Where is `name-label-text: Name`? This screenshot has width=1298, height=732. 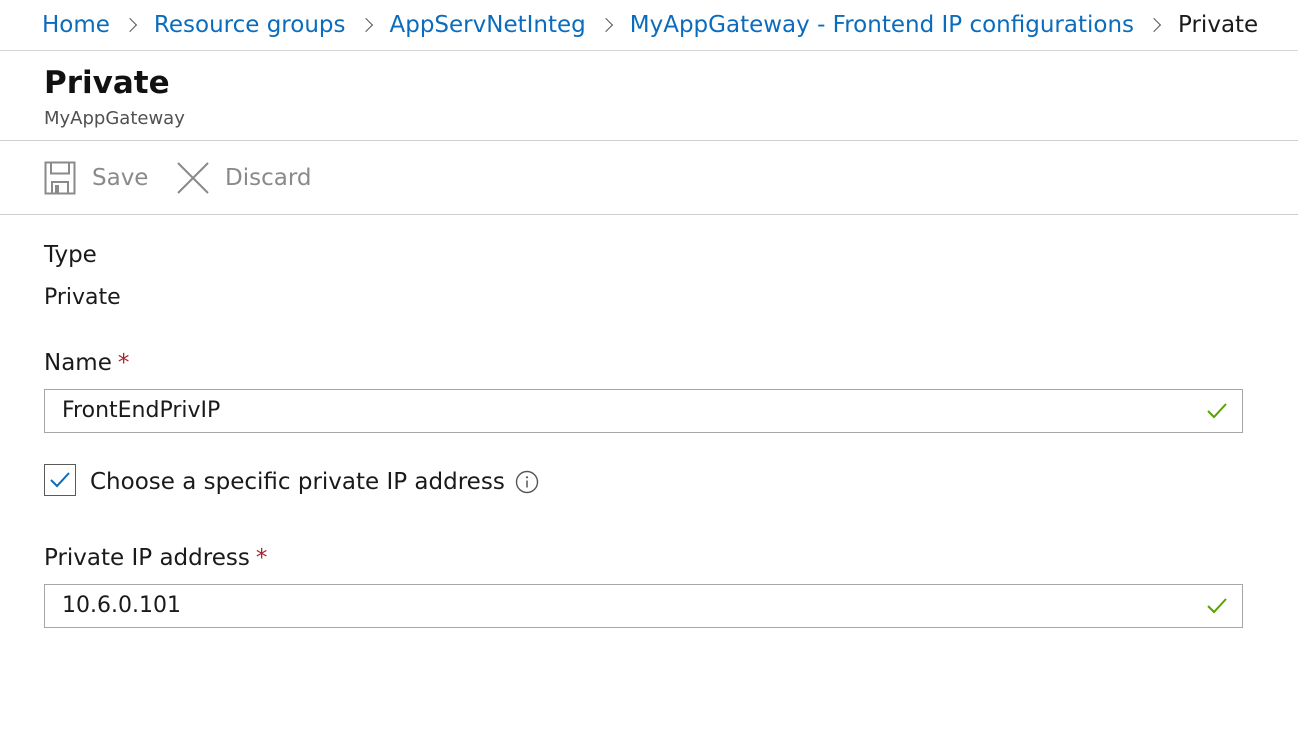
name-label-text: Name is located at coordinates (78, 363).